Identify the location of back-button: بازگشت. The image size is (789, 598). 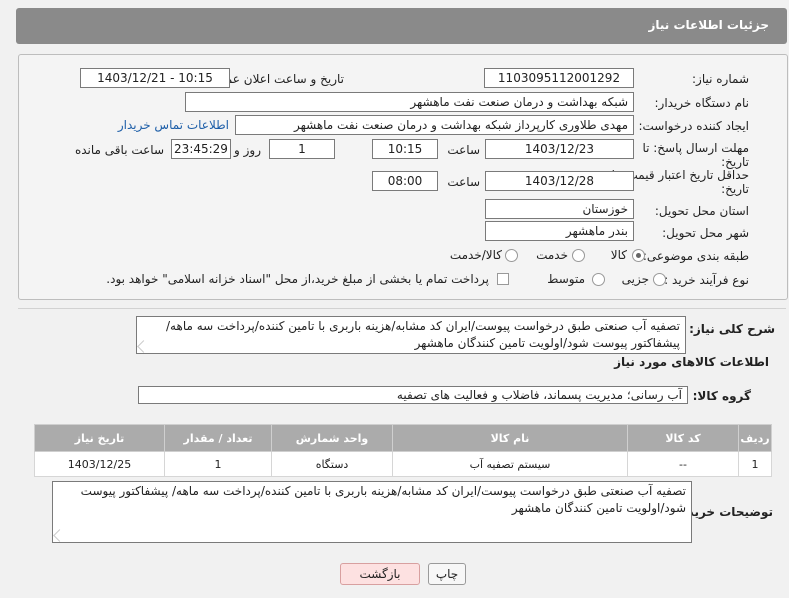
(380, 574).